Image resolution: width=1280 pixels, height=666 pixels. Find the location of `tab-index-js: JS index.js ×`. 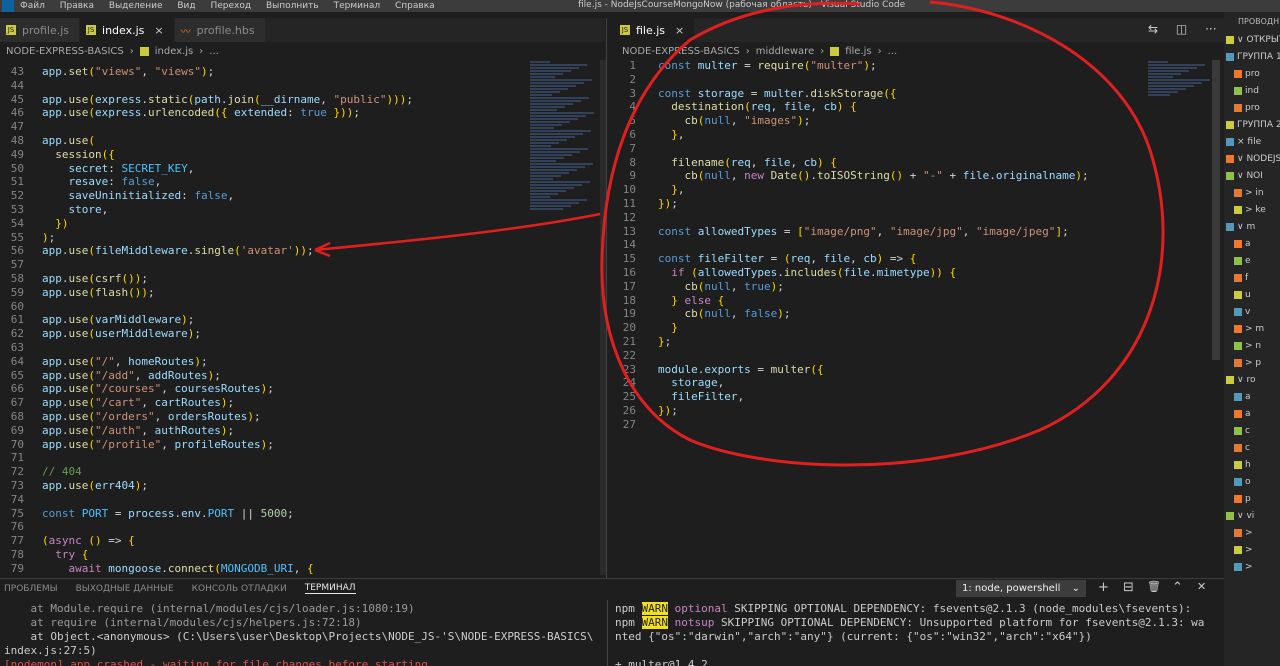

tab-index-js: JS index.js × is located at coordinates (127, 30).